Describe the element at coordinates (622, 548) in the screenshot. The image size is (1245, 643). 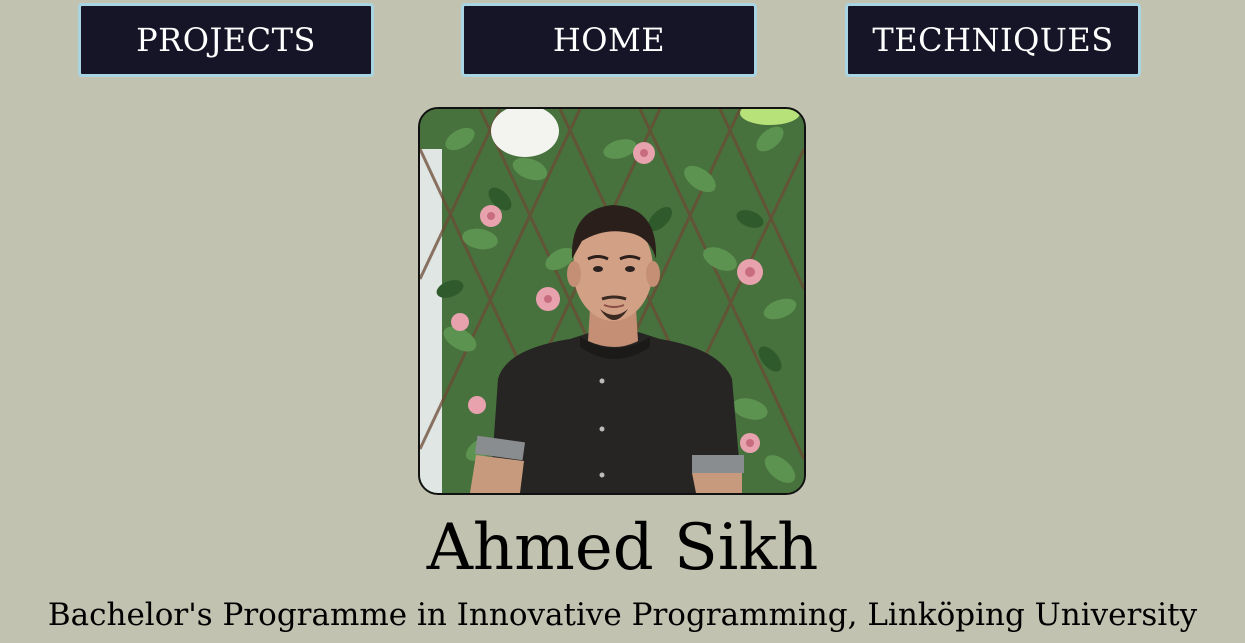
I see `person-name: Ahmed Sikh` at that location.